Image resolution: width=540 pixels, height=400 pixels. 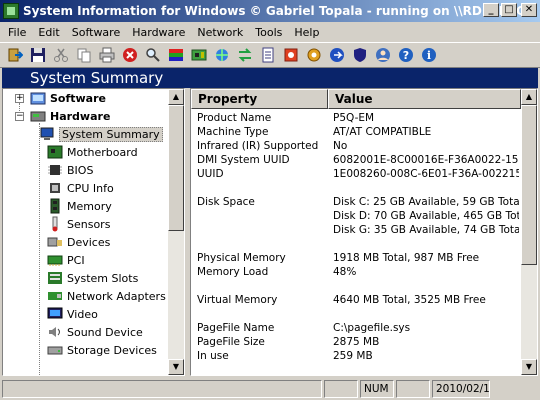 What do you see at coordinates (96, 32) in the screenshot?
I see `menu-software: Software` at bounding box center [96, 32].